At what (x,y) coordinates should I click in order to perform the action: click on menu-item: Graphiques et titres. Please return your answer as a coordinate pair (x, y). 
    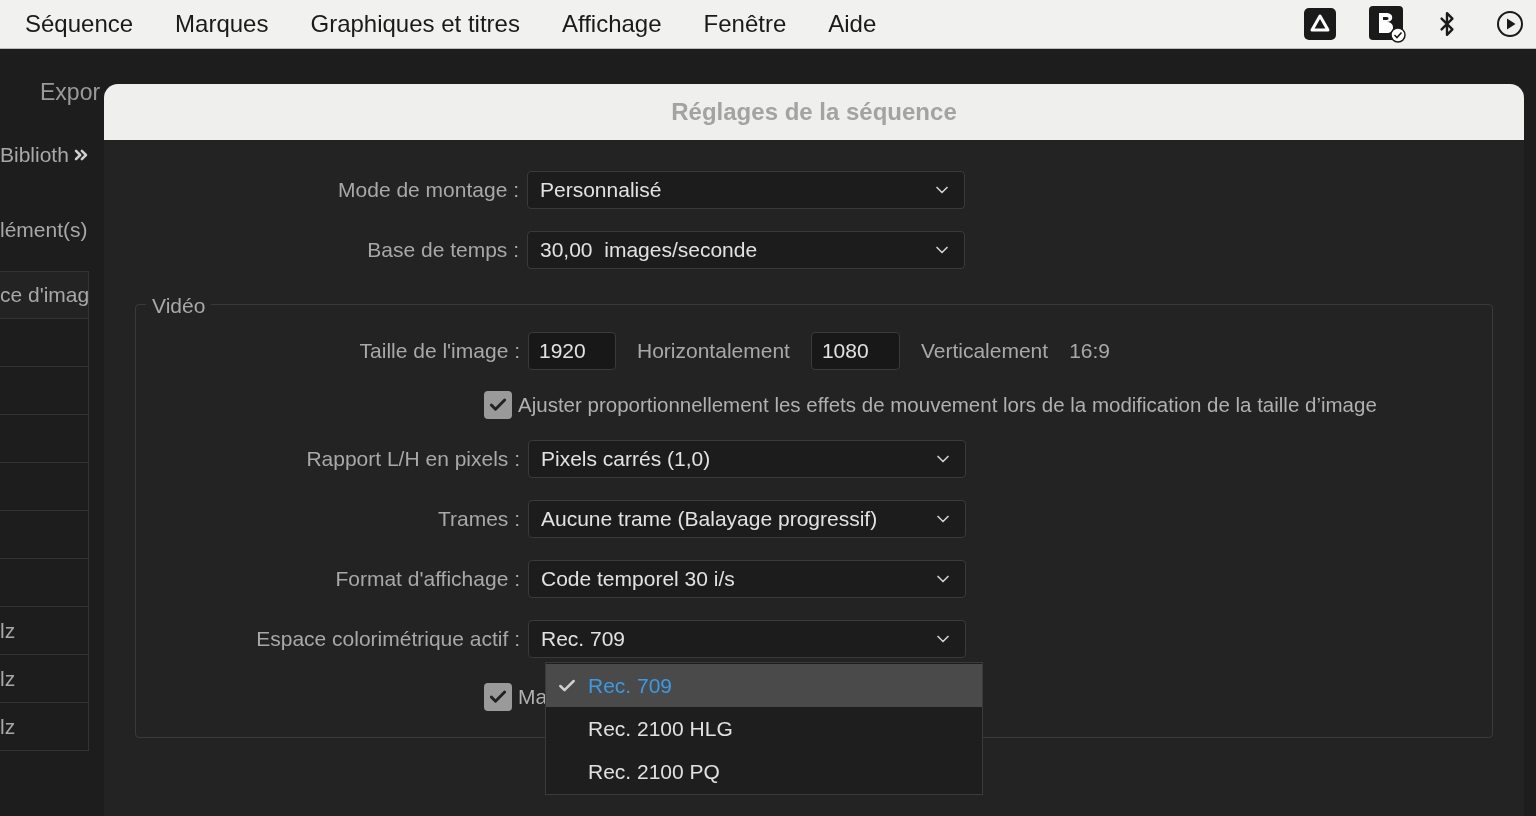
    Looking at the image, I should click on (415, 24).